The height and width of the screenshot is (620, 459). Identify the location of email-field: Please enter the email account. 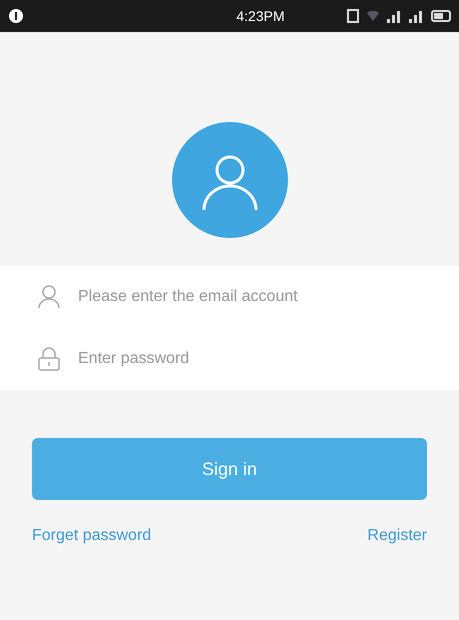
(248, 297).